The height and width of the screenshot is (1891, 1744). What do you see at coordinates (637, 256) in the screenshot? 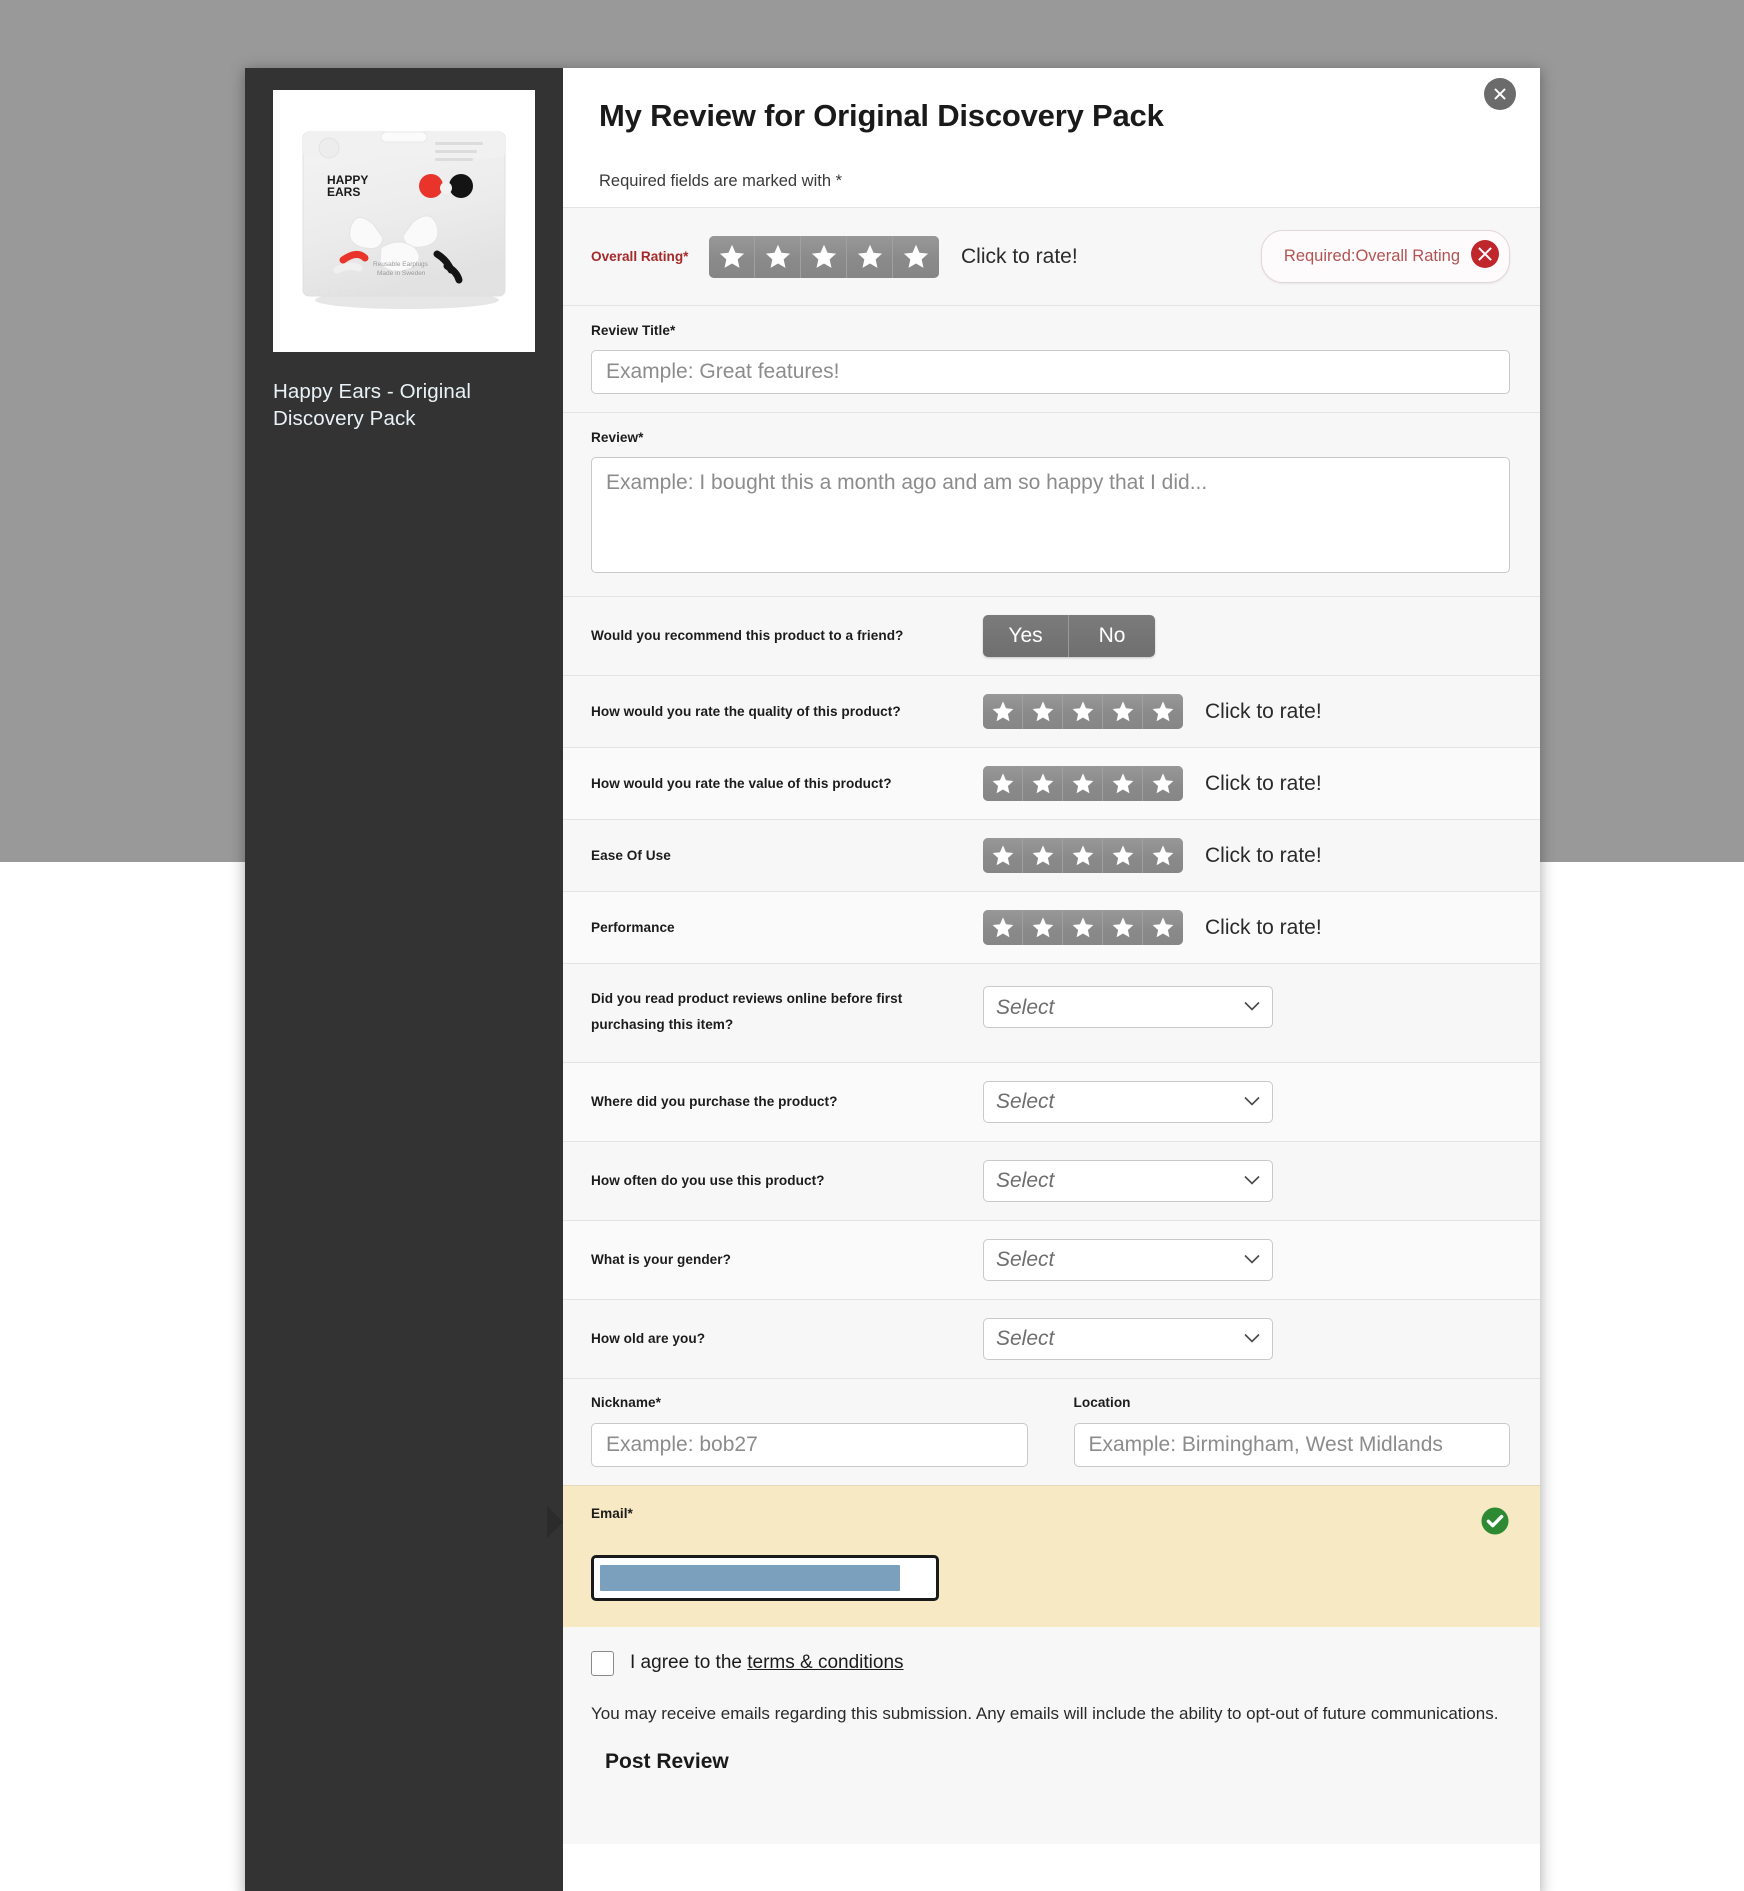
I see `overall-rating-label: Overall Rating` at bounding box center [637, 256].